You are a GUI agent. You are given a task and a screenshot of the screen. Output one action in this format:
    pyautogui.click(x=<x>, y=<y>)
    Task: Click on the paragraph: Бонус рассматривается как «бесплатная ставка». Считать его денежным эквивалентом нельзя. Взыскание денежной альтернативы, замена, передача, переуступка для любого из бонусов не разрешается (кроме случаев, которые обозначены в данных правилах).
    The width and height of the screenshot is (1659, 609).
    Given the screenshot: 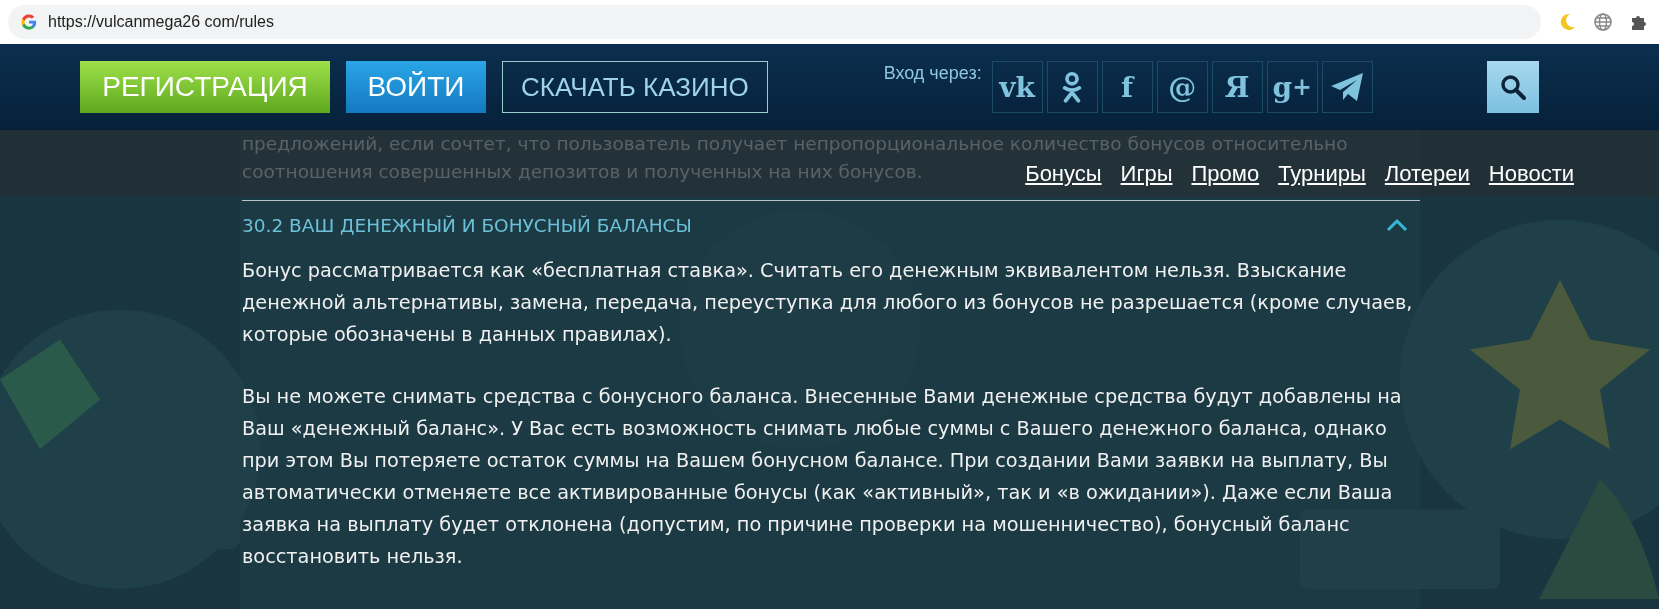 What is the action you would take?
    pyautogui.click(x=828, y=303)
    